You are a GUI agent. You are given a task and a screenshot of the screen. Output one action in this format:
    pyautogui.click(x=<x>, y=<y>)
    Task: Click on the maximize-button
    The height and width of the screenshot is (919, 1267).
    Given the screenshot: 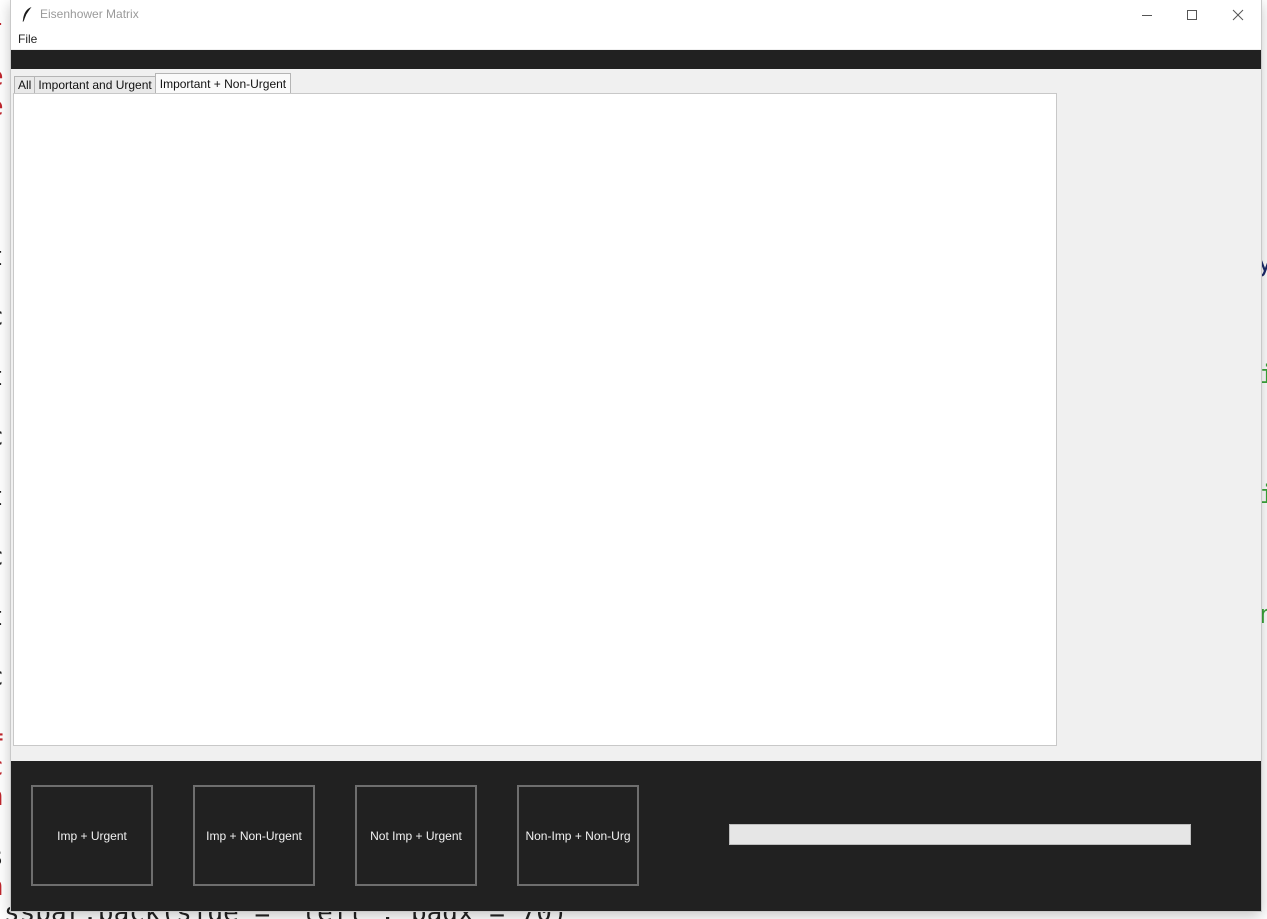 What is the action you would take?
    pyautogui.click(x=1192, y=14)
    